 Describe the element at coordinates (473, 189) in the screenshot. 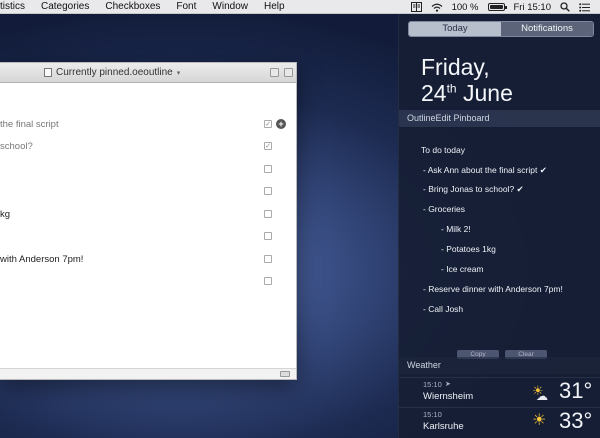

I see `pinboard-line: - Bring Jonas to school? ✔` at that location.